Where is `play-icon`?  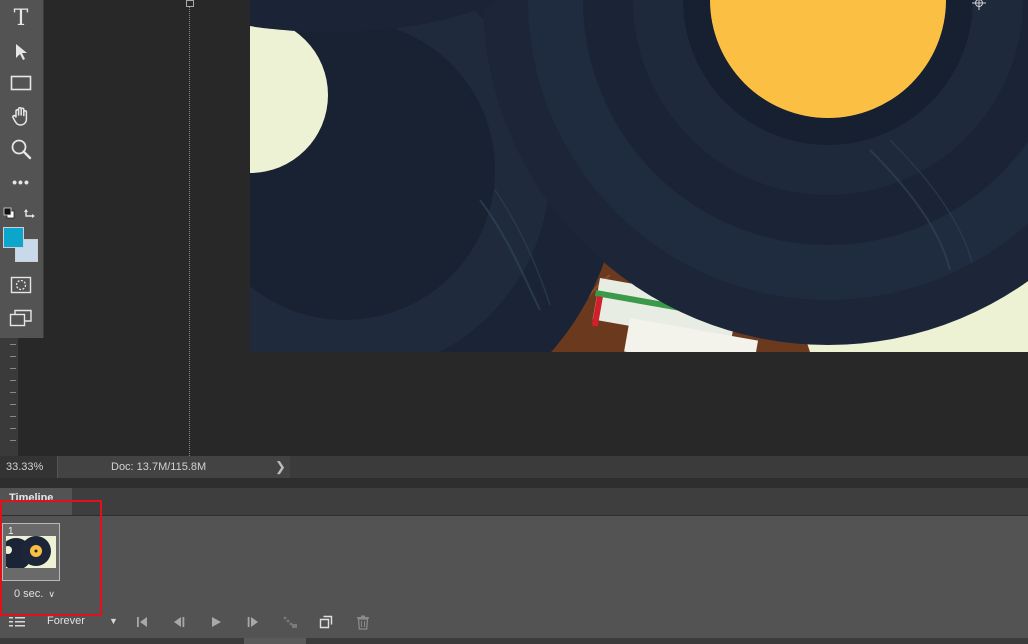 play-icon is located at coordinates (216, 622).